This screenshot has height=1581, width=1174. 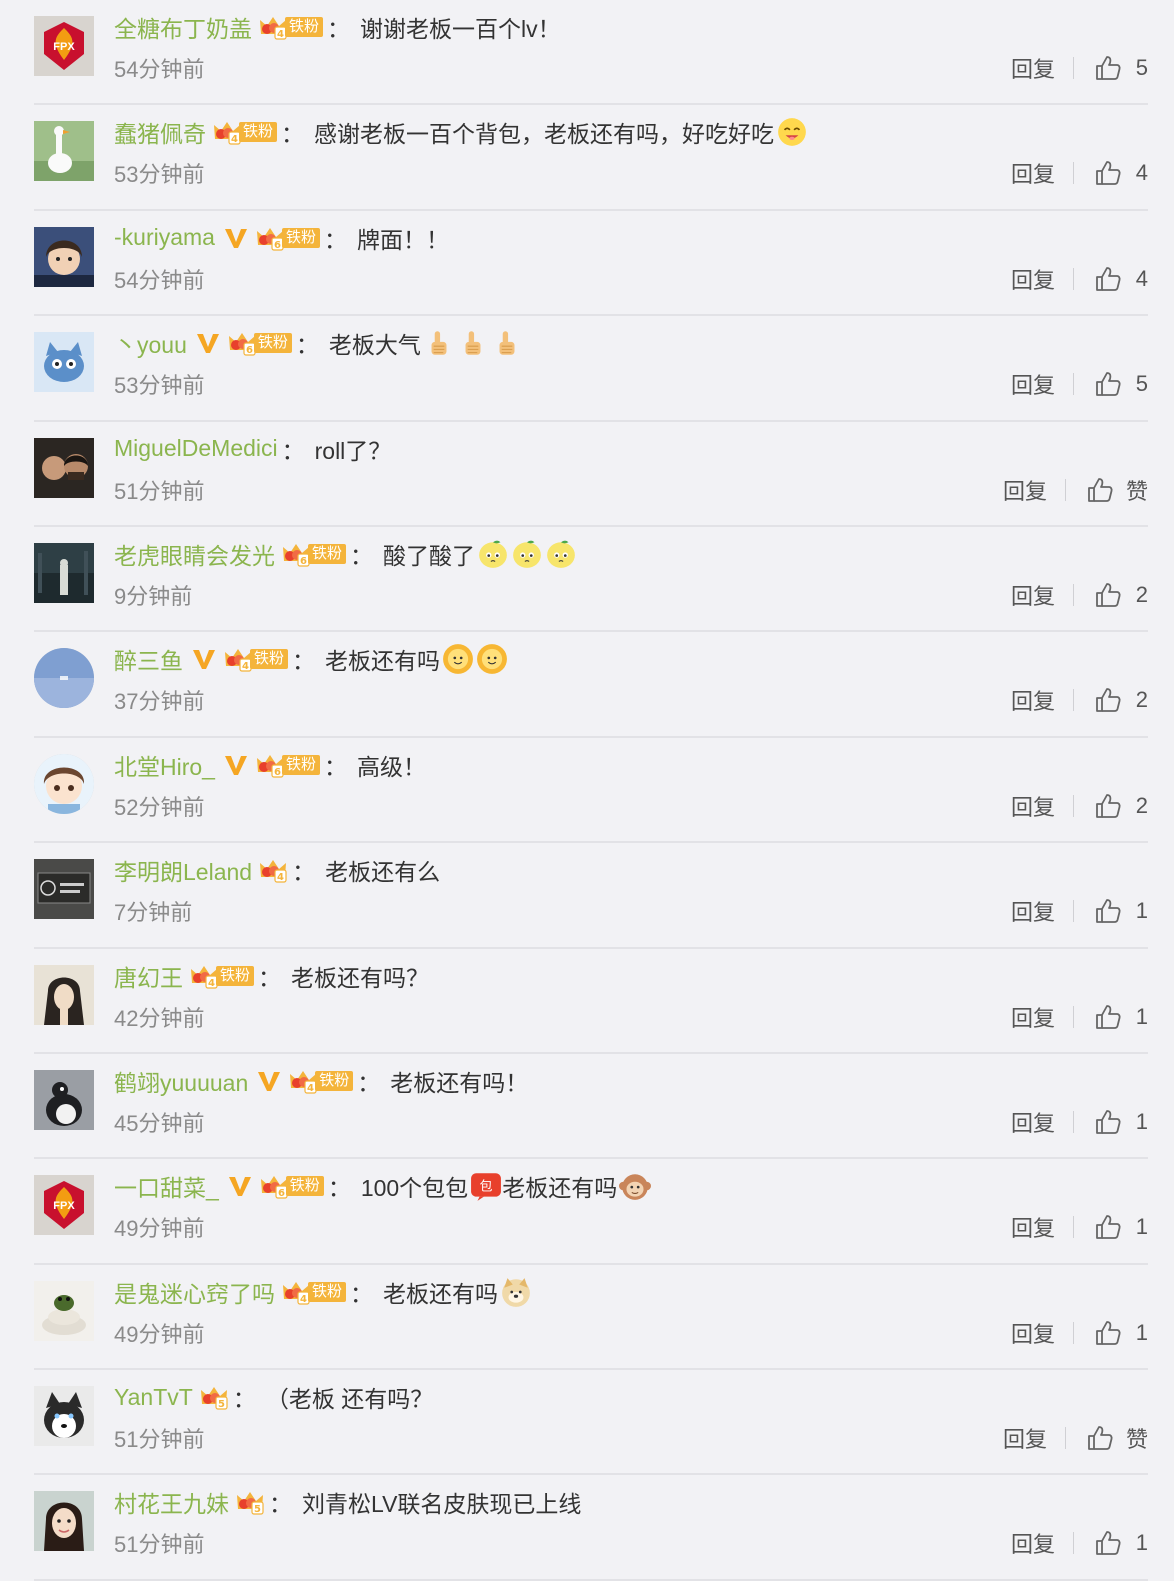 I want to click on comment-line: -kuriyama 6 铁粉： 牌面！！, so click(x=281, y=238).